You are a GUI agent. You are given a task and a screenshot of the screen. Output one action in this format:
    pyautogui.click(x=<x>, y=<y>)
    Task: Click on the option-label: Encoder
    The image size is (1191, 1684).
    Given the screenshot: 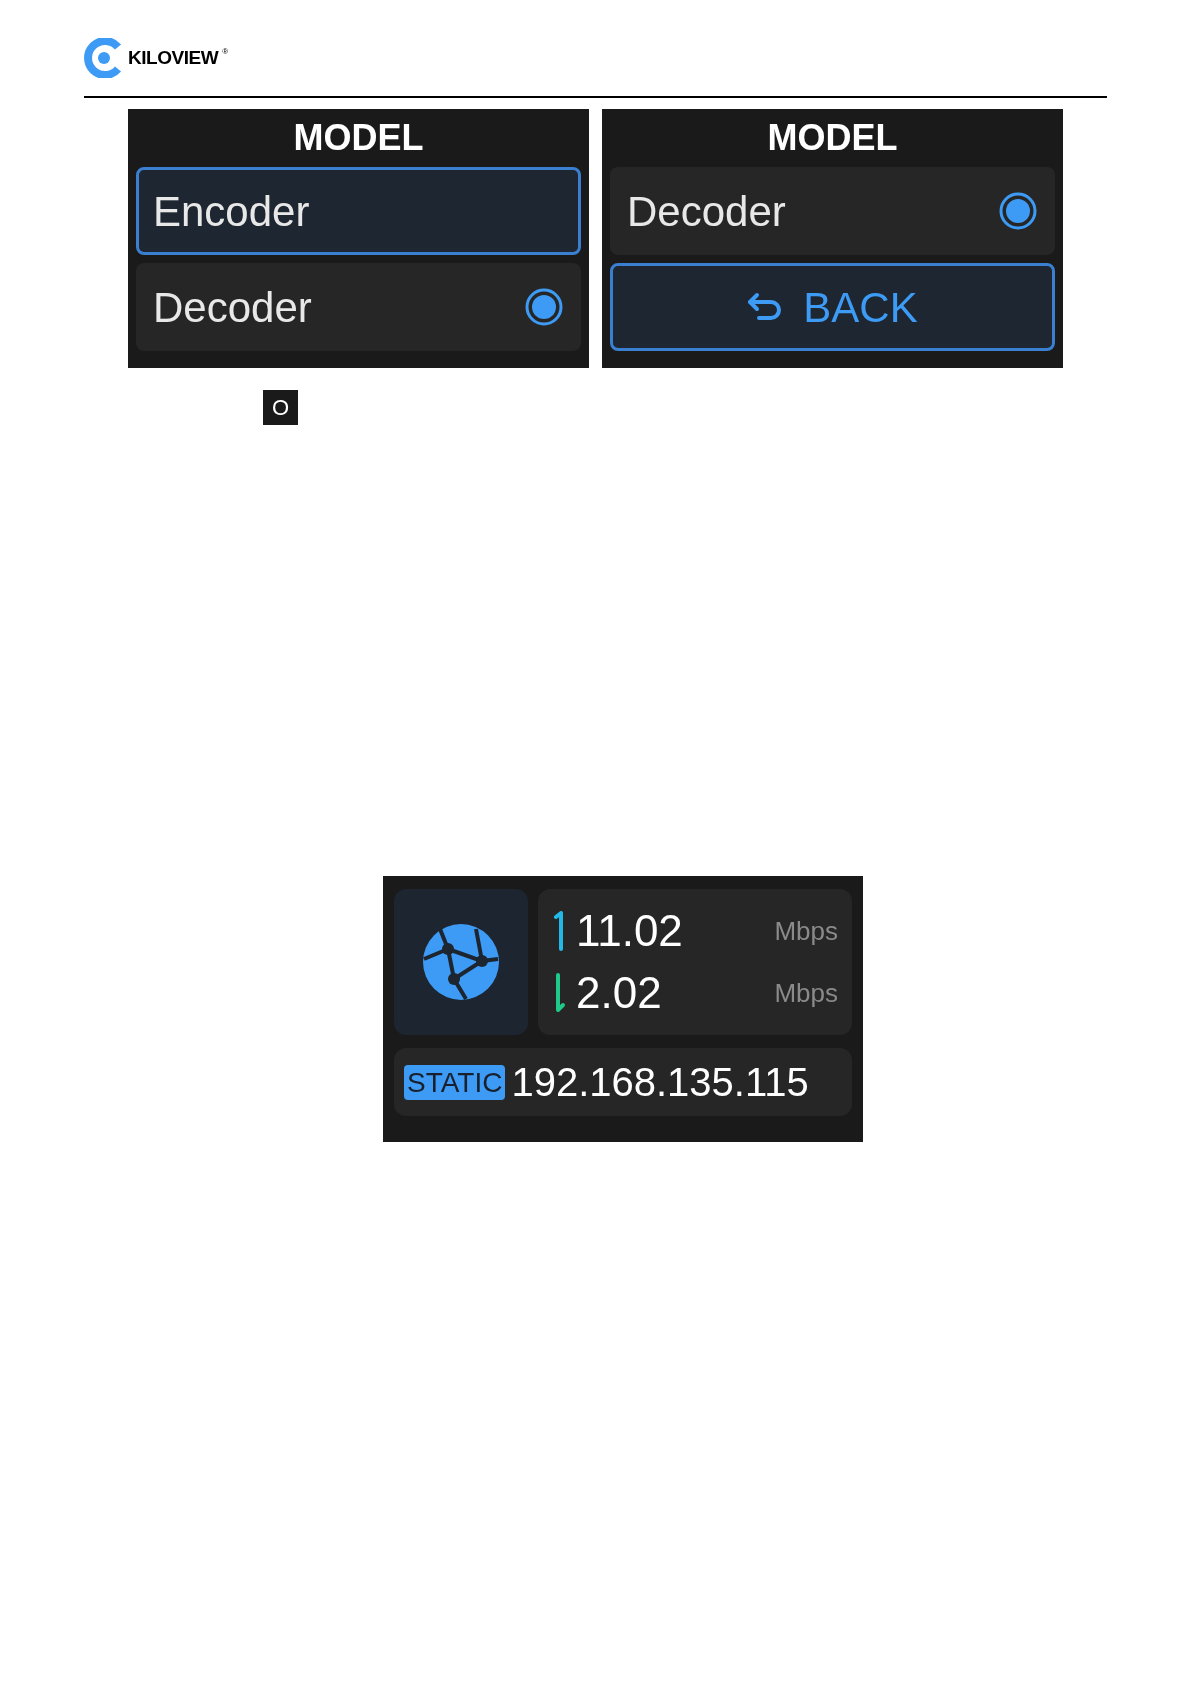 What is the action you would take?
    pyautogui.click(x=231, y=211)
    